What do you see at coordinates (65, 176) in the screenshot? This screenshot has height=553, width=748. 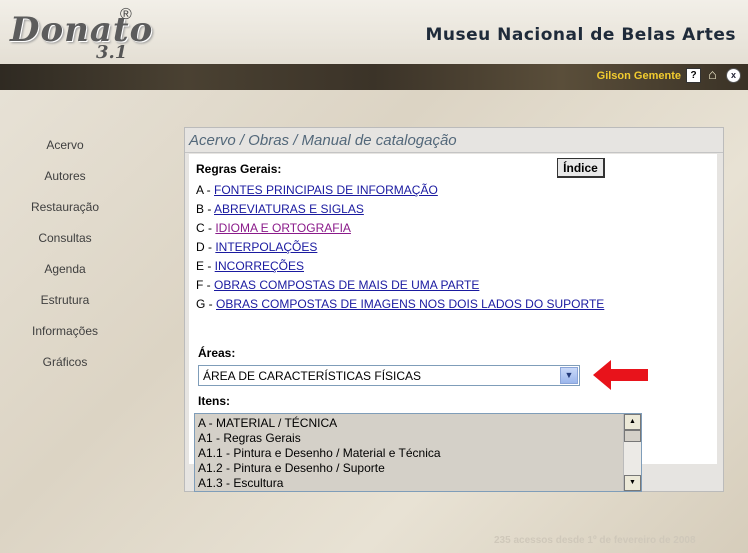 I see `sidebar-item-autores: Autores` at bounding box center [65, 176].